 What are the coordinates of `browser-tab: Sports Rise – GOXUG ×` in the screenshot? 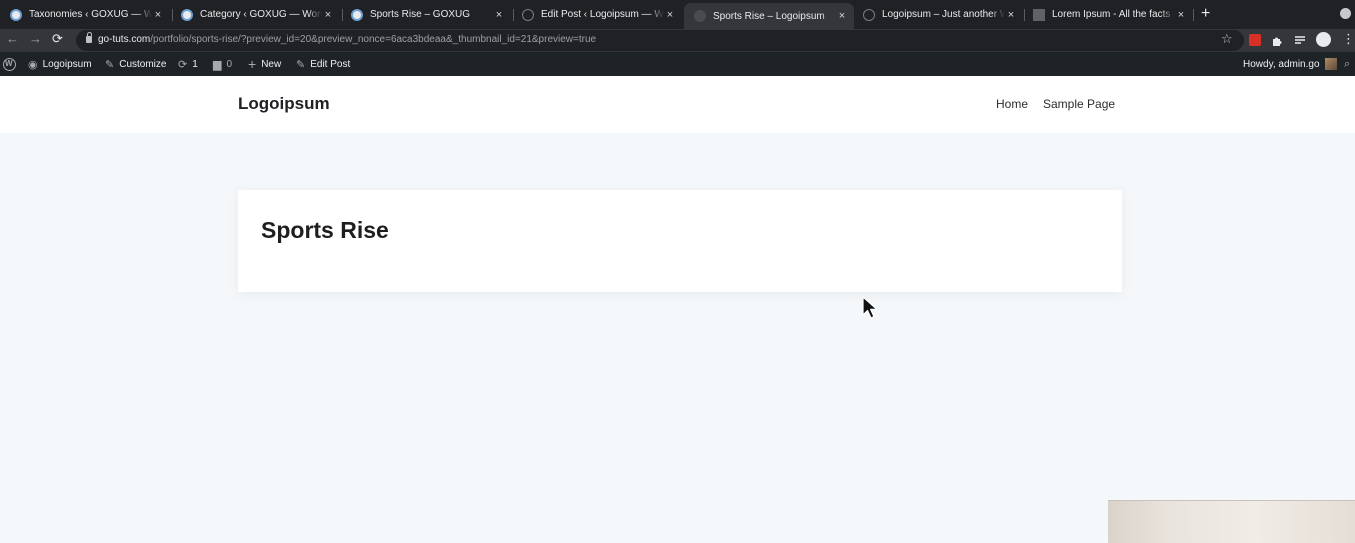 It's located at (426, 14).